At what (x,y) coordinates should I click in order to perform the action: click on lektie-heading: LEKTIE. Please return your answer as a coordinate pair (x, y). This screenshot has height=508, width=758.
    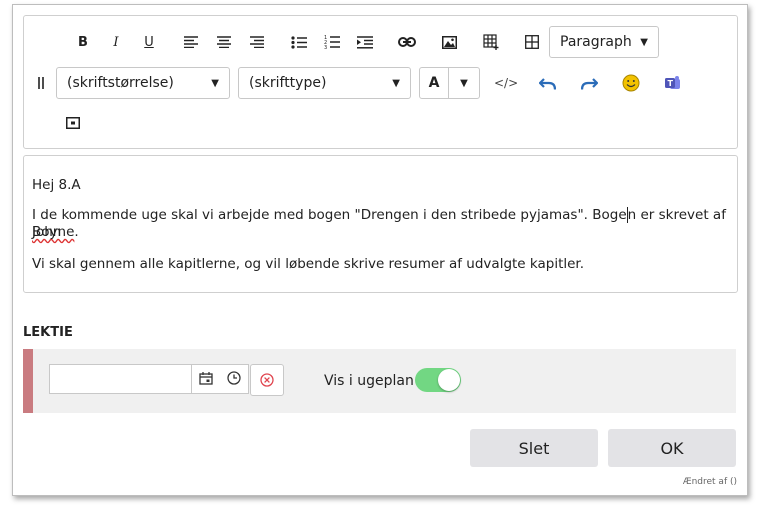
    Looking at the image, I should click on (48, 332).